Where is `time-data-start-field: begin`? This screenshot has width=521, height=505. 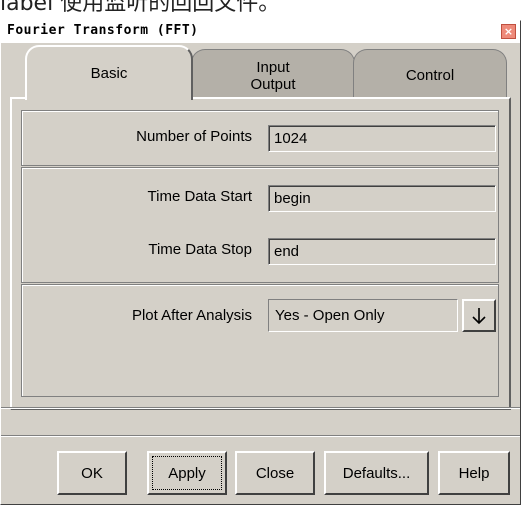 time-data-start-field: begin is located at coordinates (382, 198).